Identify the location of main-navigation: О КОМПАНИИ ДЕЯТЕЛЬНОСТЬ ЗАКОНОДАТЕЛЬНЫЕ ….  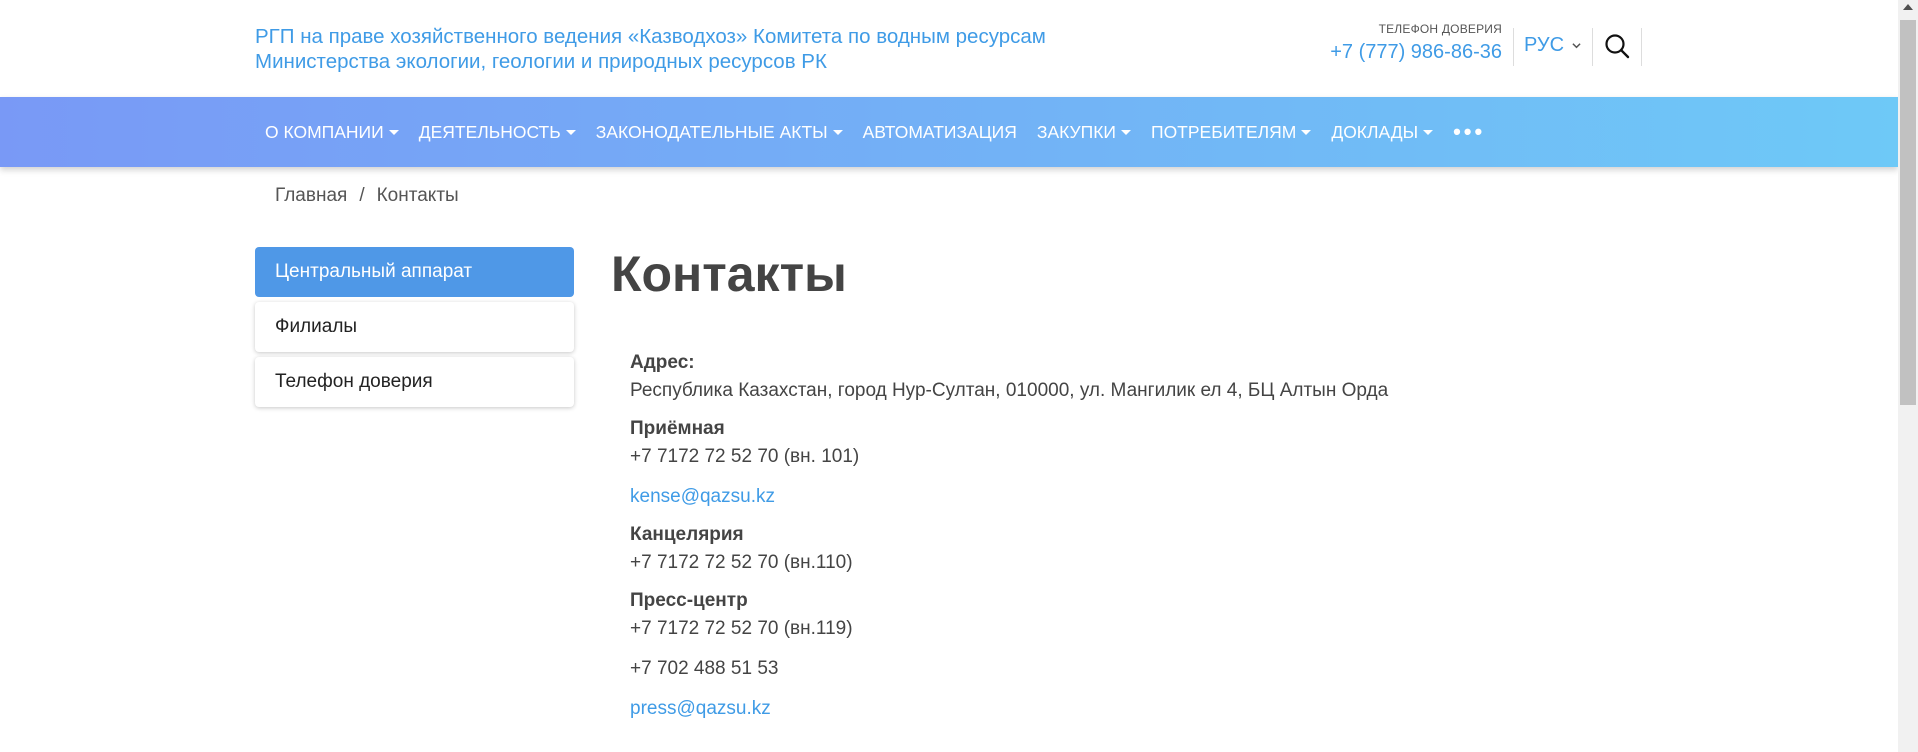
(949, 132).